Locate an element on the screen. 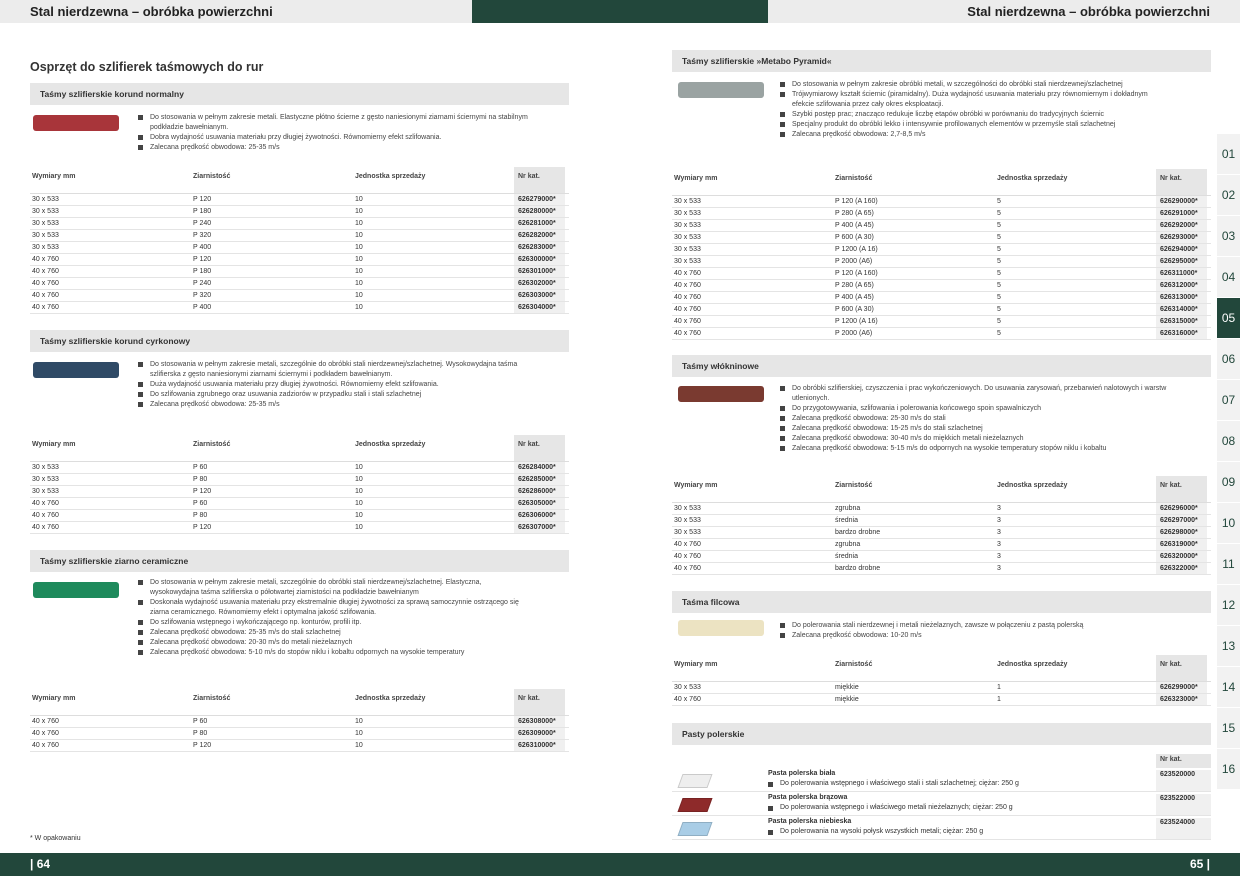 This screenshot has width=1240, height=876. chapter-tab-01: 01 is located at coordinates (1228, 154).